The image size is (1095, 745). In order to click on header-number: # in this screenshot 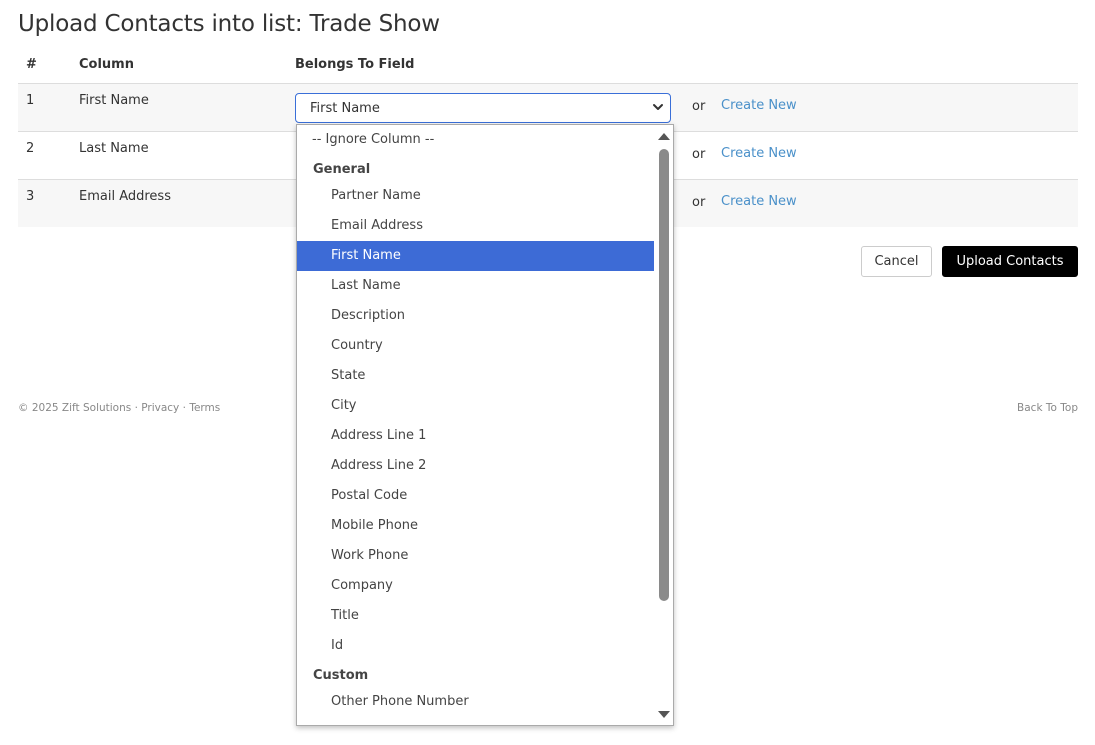, I will do `click(31, 64)`.